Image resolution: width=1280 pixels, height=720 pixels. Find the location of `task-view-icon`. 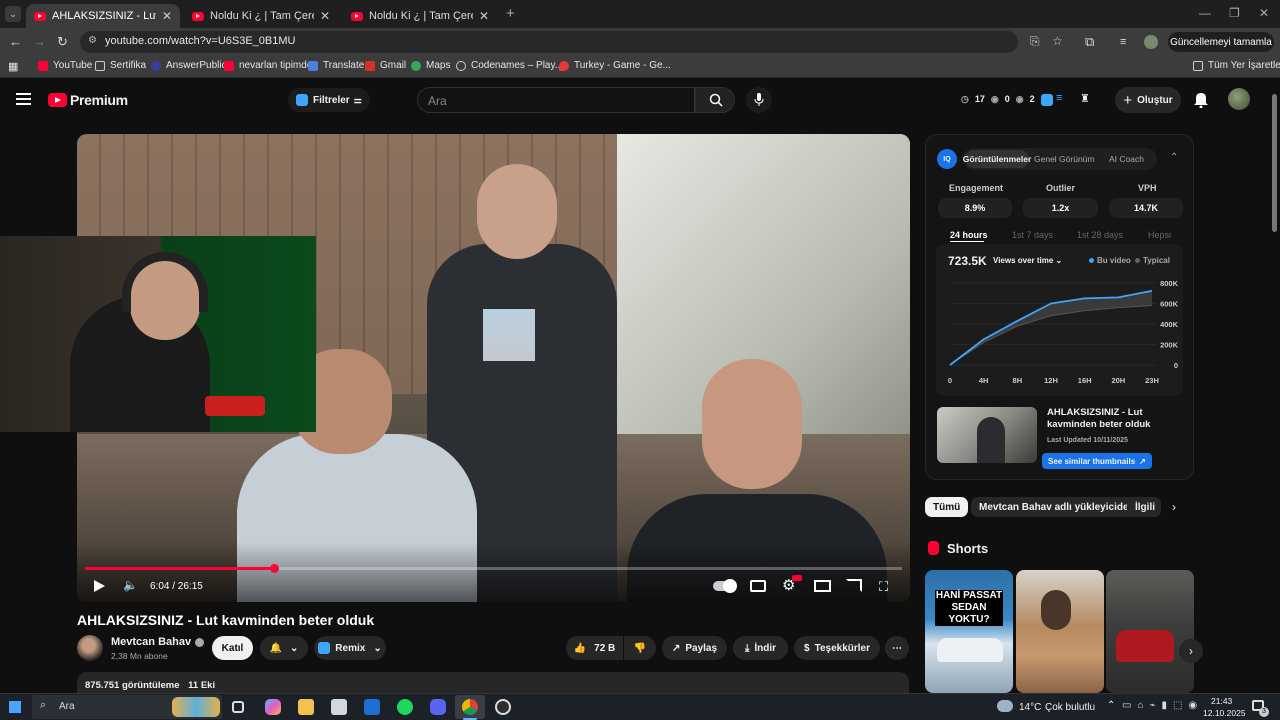

task-view-icon is located at coordinates (238, 707).